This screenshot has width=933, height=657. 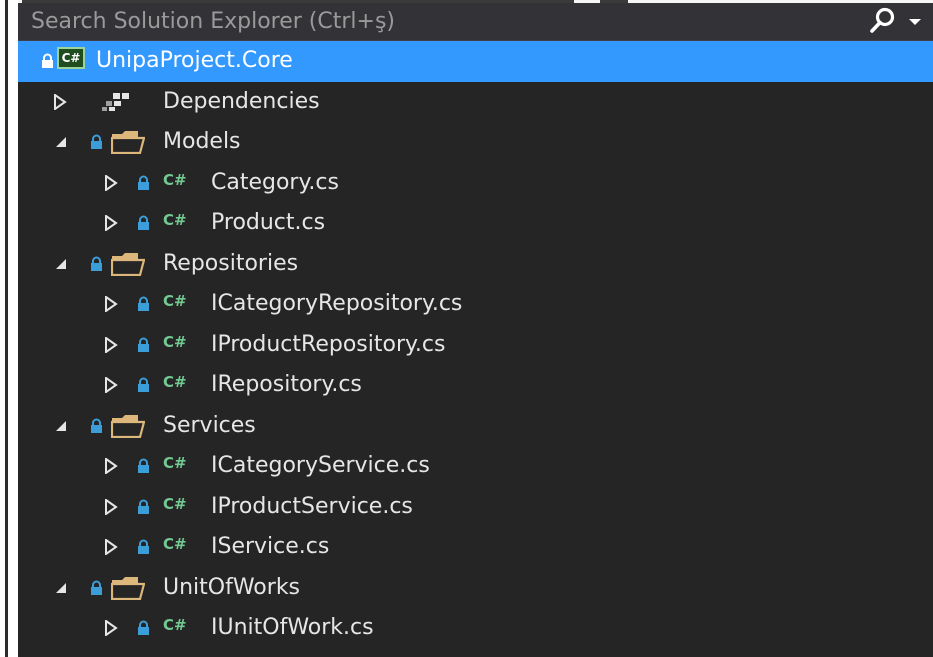 I want to click on file-label: IProductService.cs, so click(x=312, y=506).